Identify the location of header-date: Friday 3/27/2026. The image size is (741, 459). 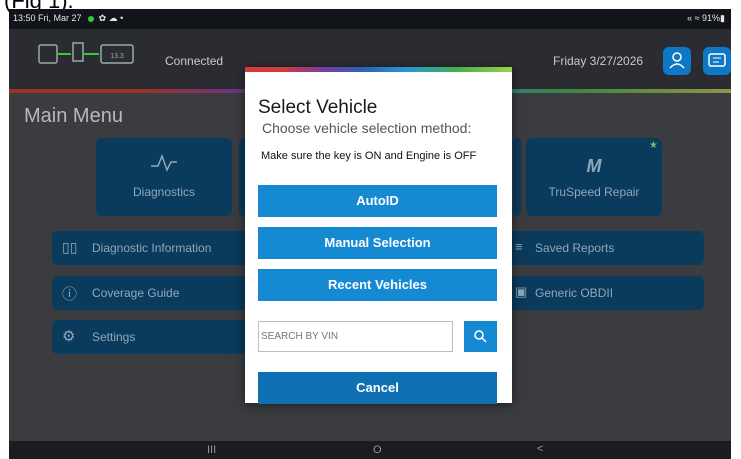
(598, 61).